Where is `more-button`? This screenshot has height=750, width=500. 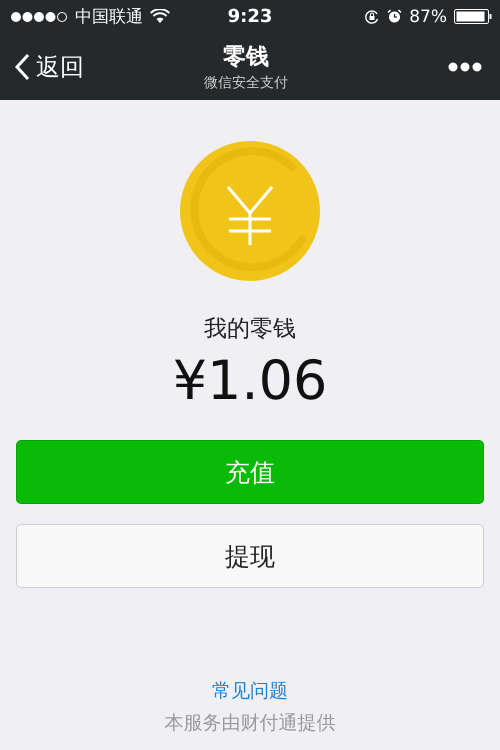
more-button is located at coordinates (465, 67).